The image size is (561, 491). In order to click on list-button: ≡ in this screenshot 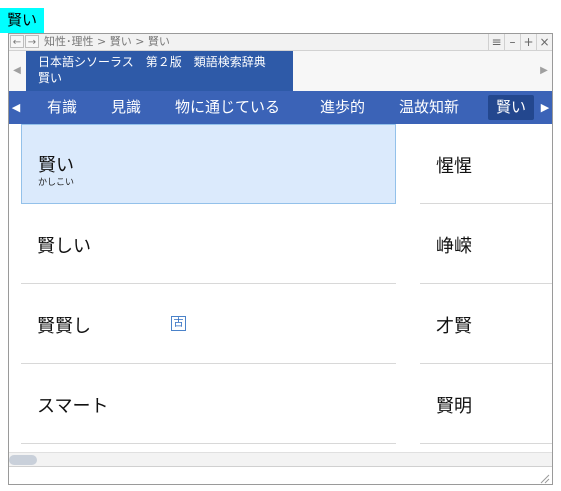, I will do `click(496, 42)`.